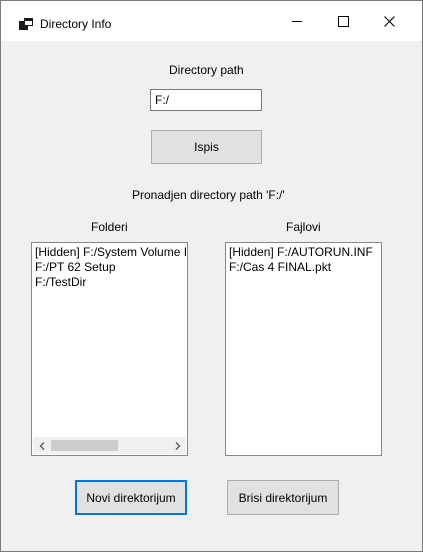 The image size is (423, 552). I want to click on chevron-right-icon, so click(177, 445).